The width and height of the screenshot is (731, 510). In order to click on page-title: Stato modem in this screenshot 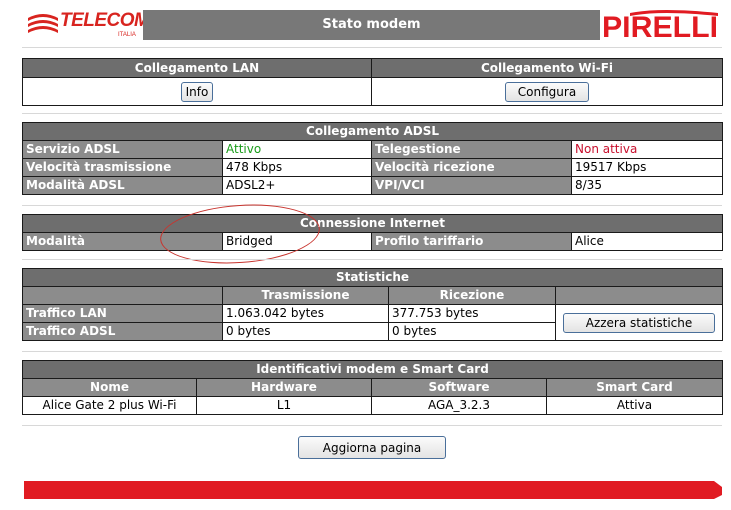, I will do `click(371, 25)`.